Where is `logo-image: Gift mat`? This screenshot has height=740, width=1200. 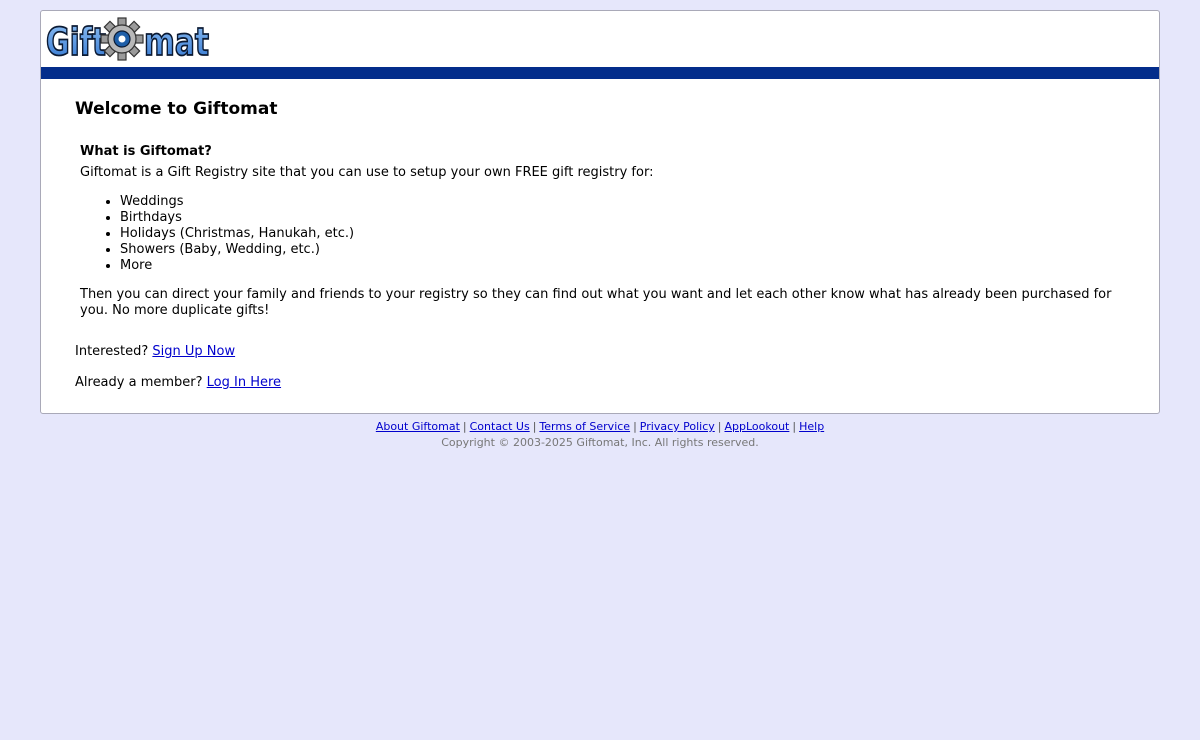 logo-image: Gift mat is located at coordinates (127, 39).